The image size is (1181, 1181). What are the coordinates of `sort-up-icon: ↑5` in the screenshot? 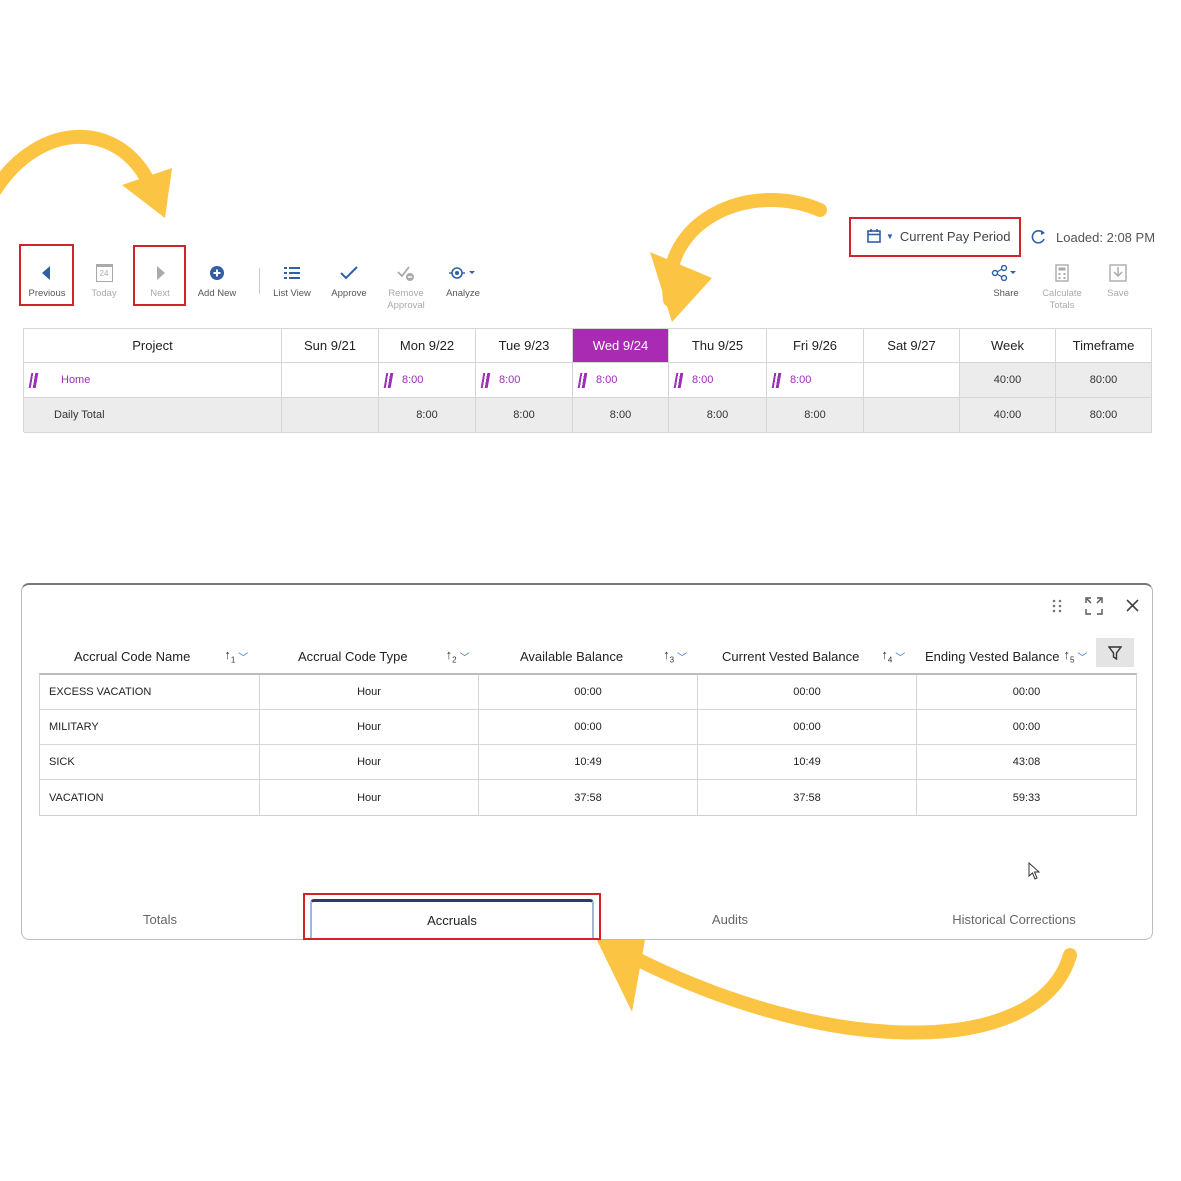 It's located at (1068, 656).